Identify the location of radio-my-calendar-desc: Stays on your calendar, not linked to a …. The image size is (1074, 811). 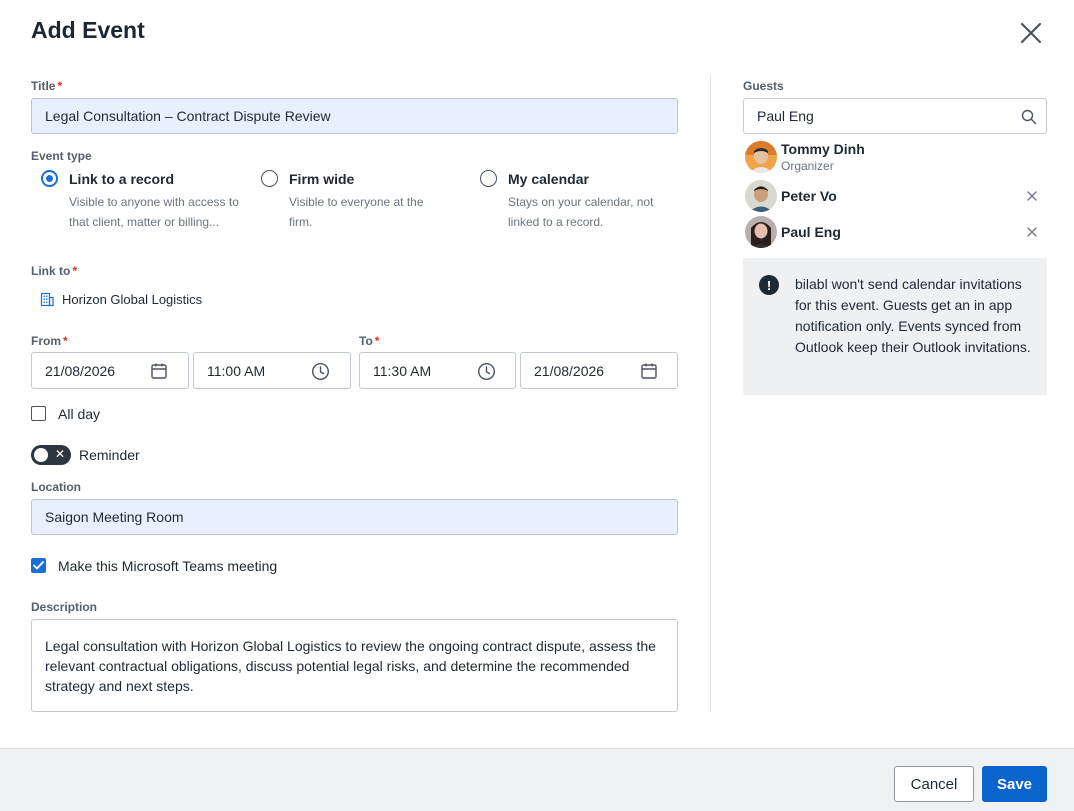
(581, 212).